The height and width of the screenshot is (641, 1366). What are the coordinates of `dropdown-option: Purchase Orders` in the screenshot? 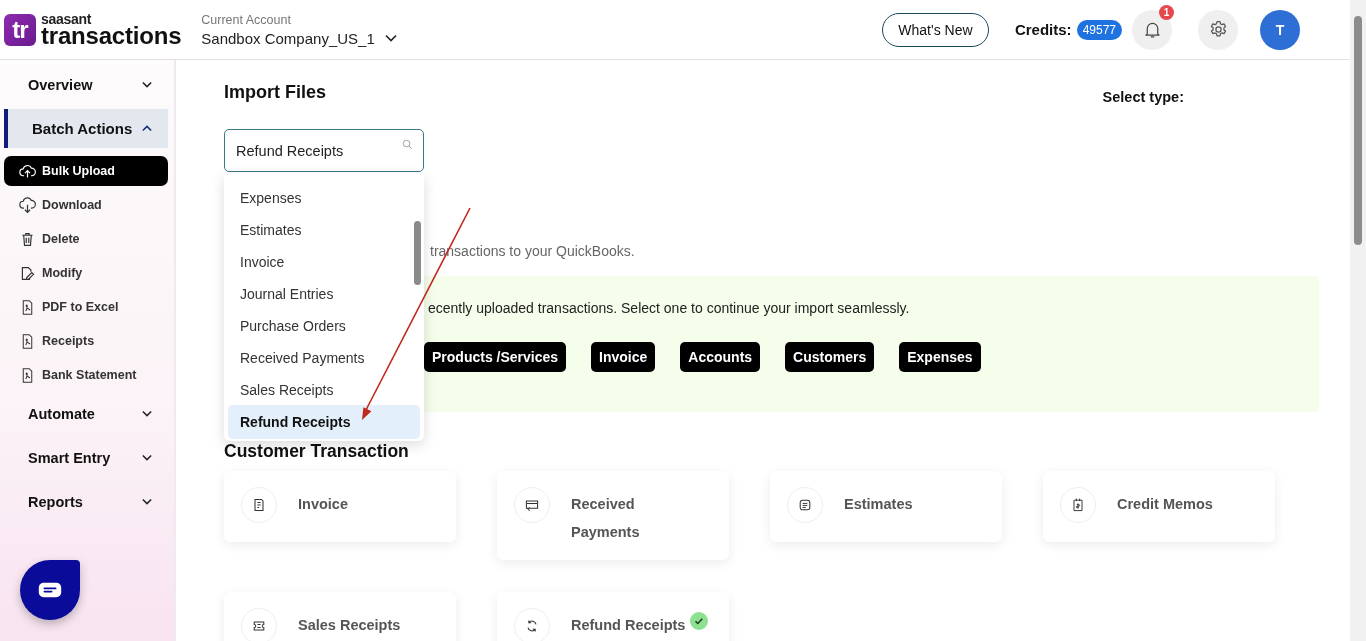 It's located at (318, 326).